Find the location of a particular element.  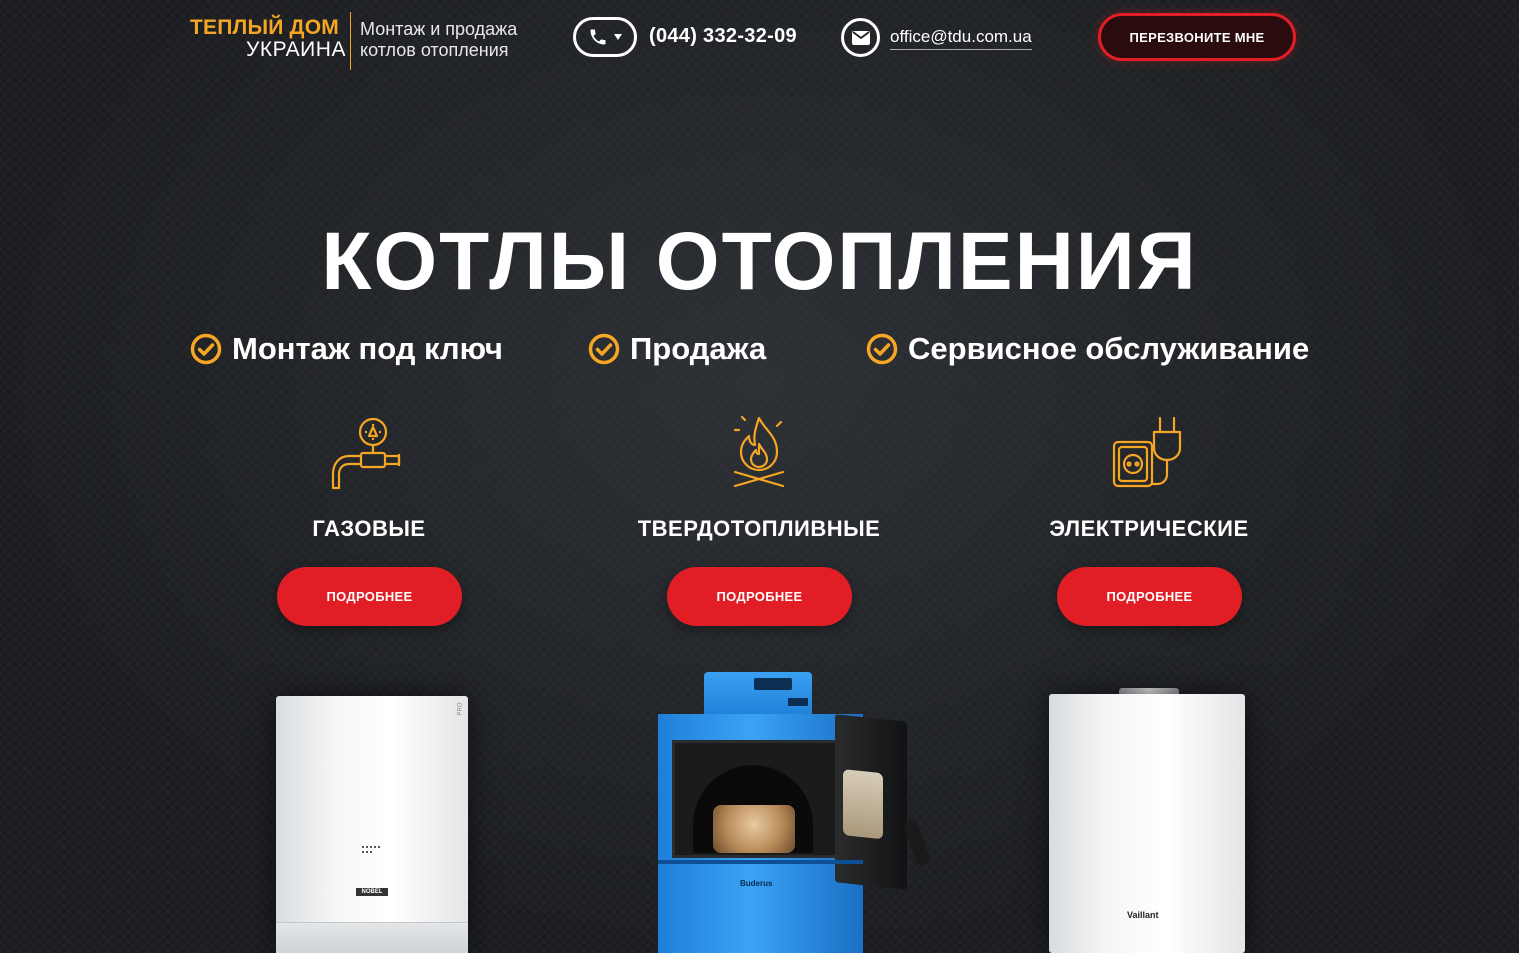

solid-fuel-boiler-image: Buderus is located at coordinates (797, 810).